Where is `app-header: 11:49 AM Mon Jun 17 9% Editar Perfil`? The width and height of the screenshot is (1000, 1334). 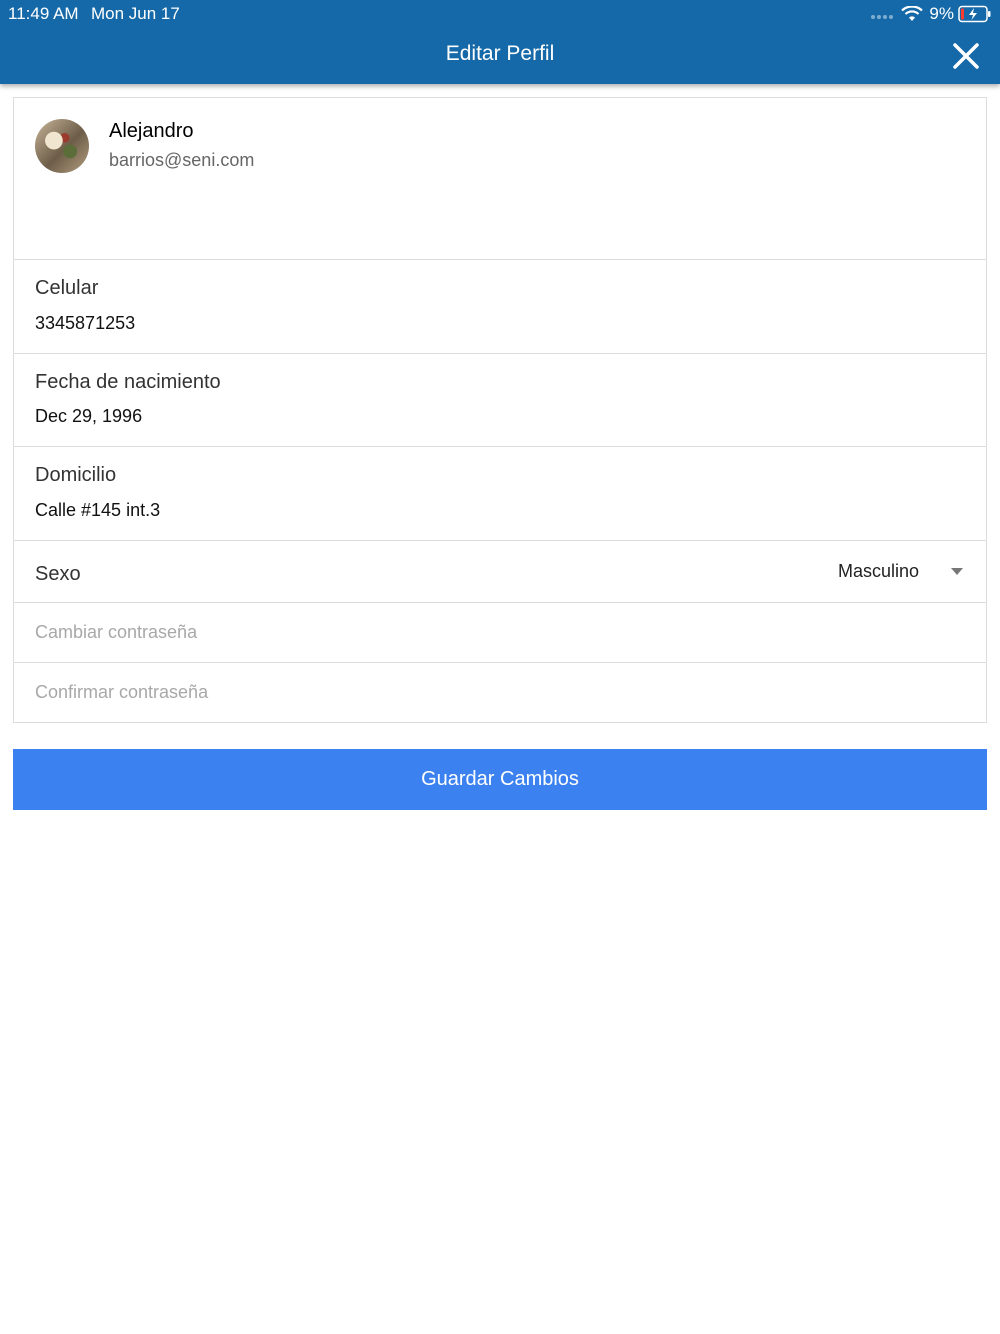
app-header: 11:49 AM Mon Jun 17 9% Editar Perfil is located at coordinates (500, 42).